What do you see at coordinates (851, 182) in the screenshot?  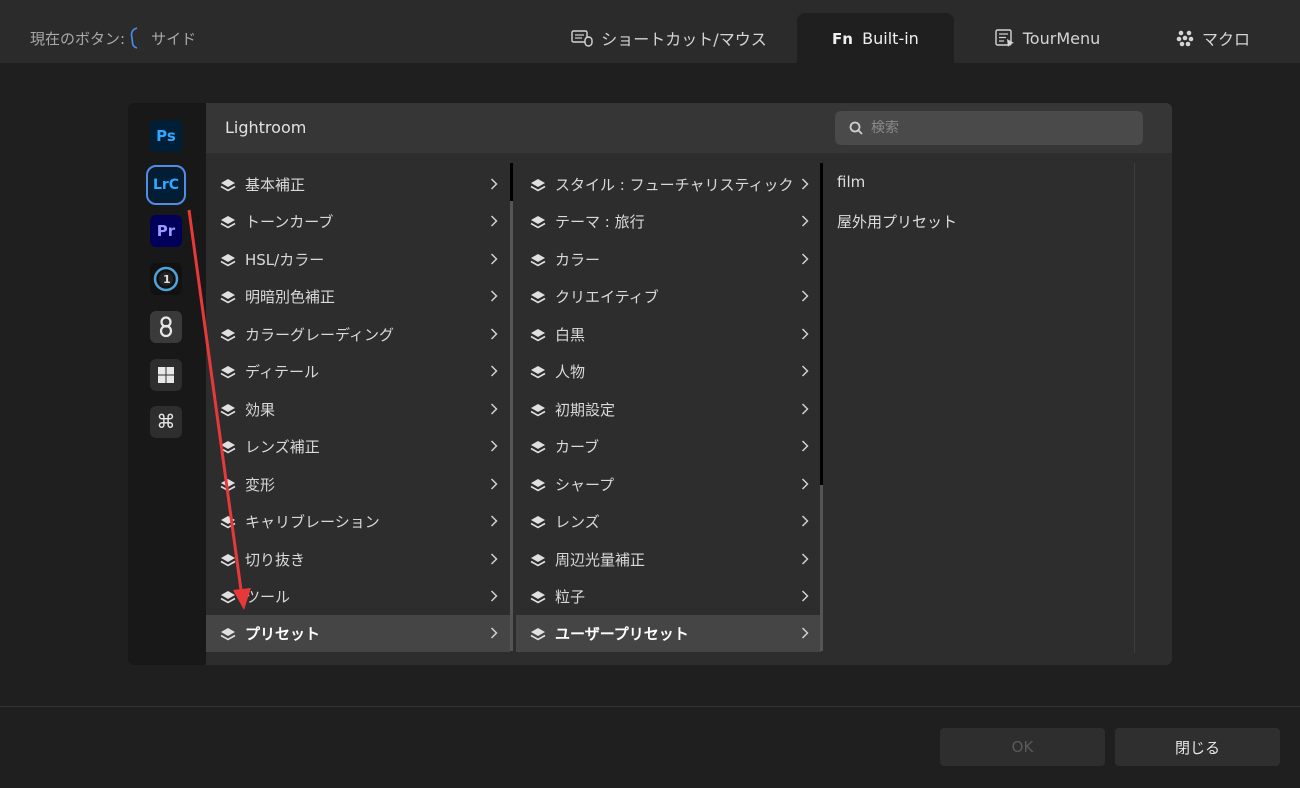 I see `preset-item: film` at bounding box center [851, 182].